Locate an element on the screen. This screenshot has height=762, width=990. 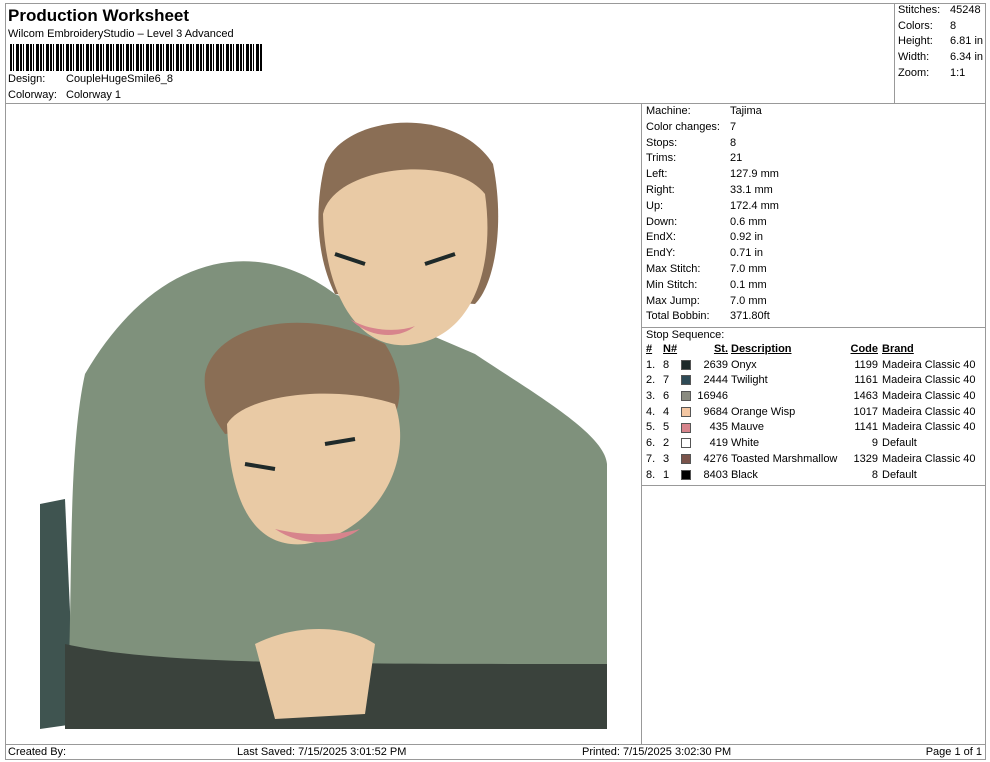
printed-date: Printed: 7/15/2025 3:02:30 PM is located at coordinates (657, 752).